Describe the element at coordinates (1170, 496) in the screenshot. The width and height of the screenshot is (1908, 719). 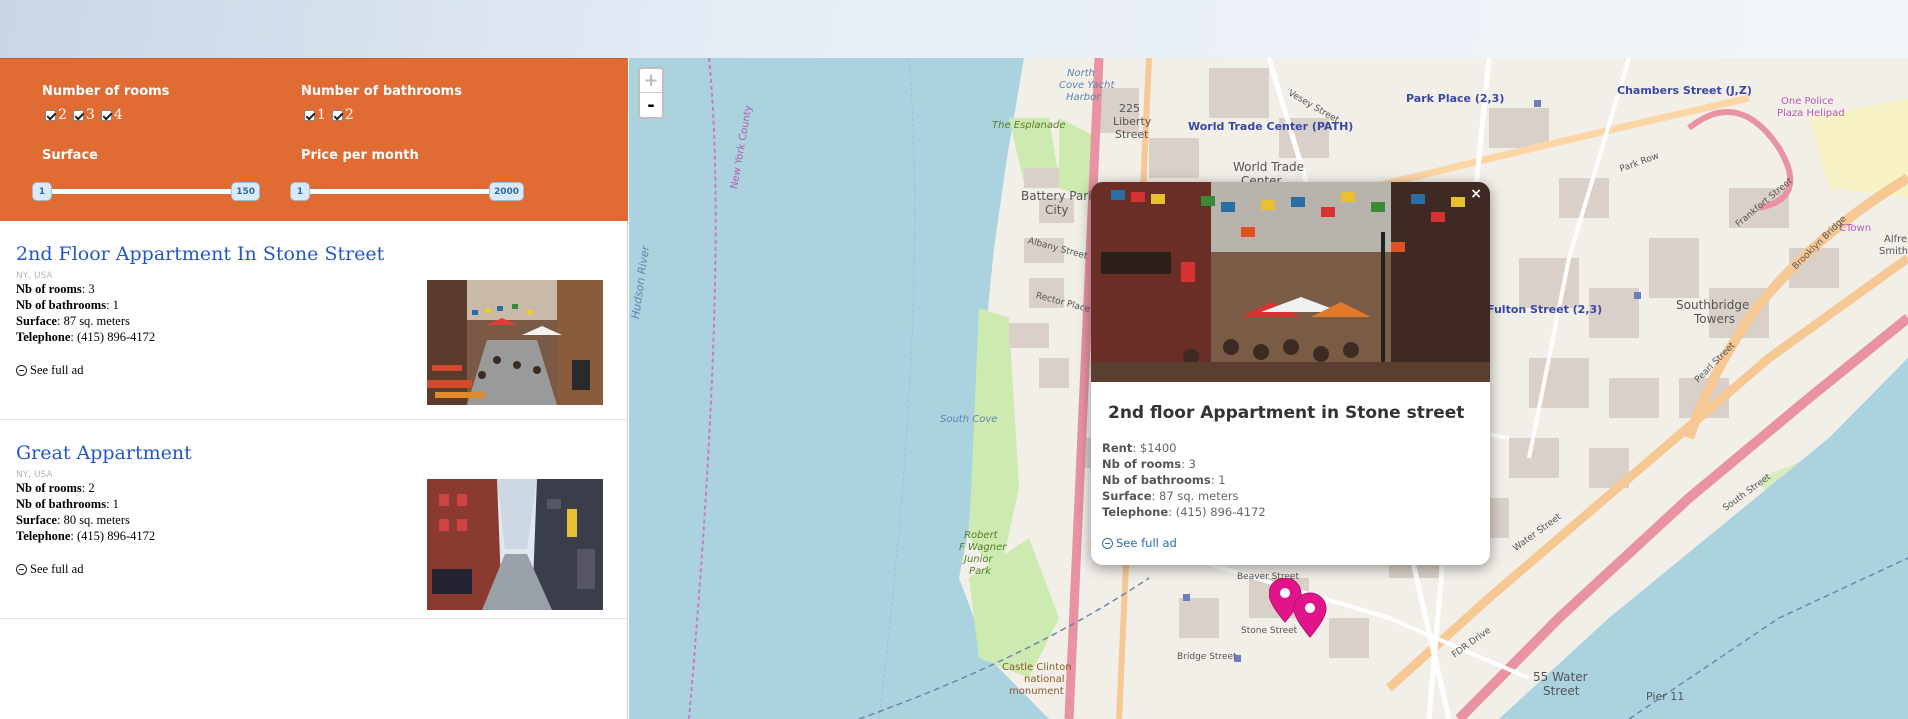
I see `popup-surface: Surface: 87 sq. meters` at that location.